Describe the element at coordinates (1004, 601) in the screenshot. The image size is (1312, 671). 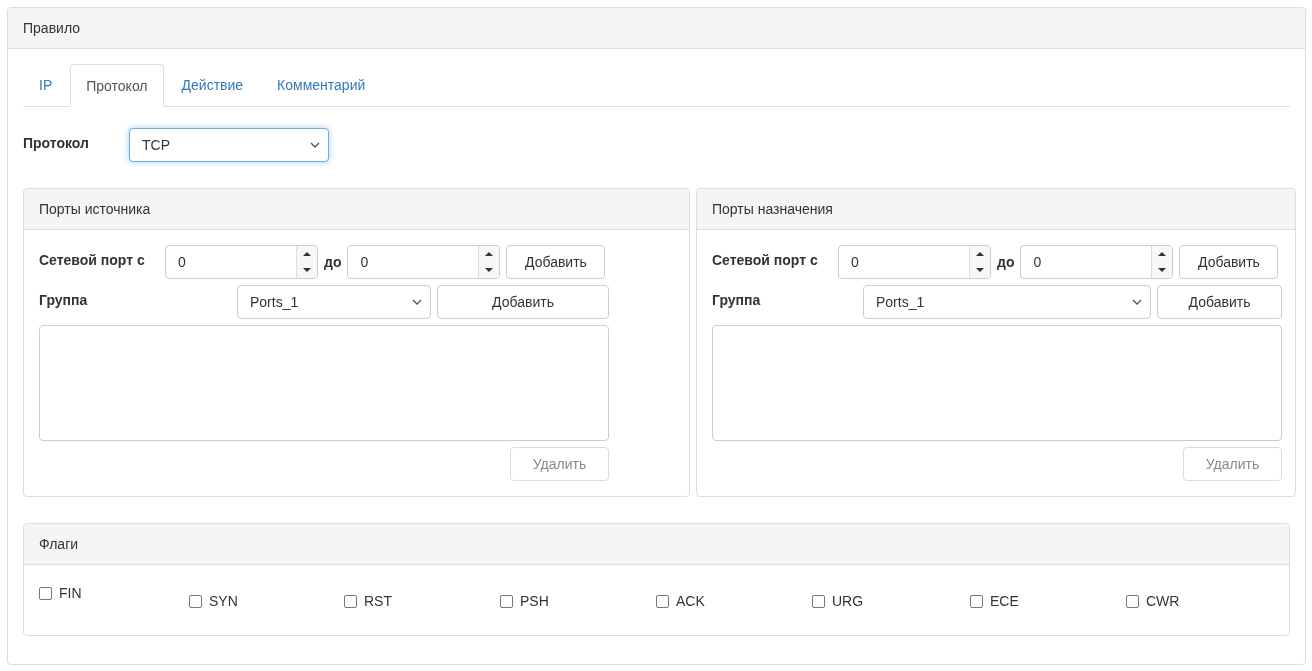
I see `checkbox-label: ECE` at that location.